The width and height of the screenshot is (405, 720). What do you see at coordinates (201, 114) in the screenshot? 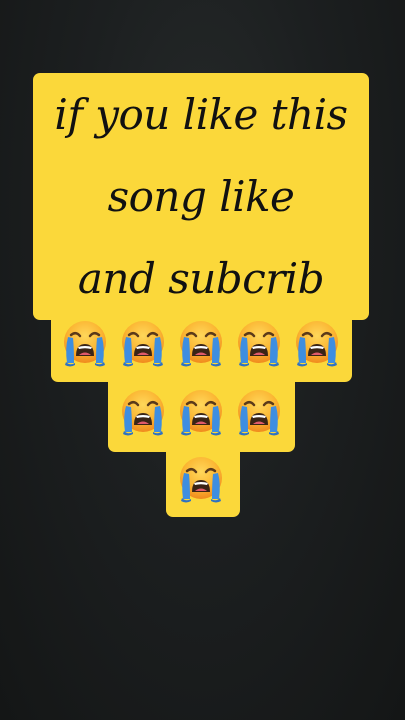
I see `caption-line-1: if you like this` at bounding box center [201, 114].